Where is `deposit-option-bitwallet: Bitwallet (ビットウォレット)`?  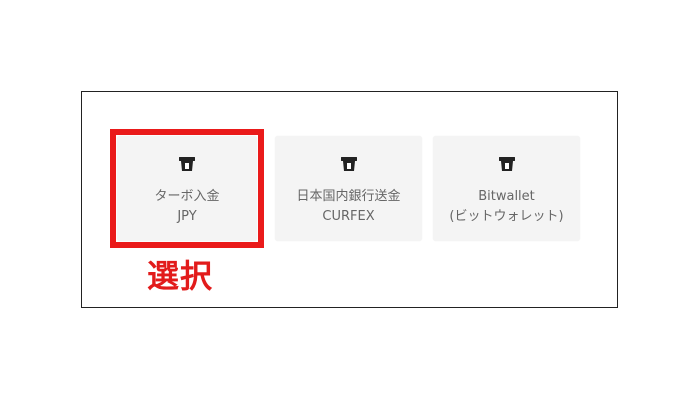
deposit-option-bitwallet: Bitwallet (ビットウォレット) is located at coordinates (506, 188).